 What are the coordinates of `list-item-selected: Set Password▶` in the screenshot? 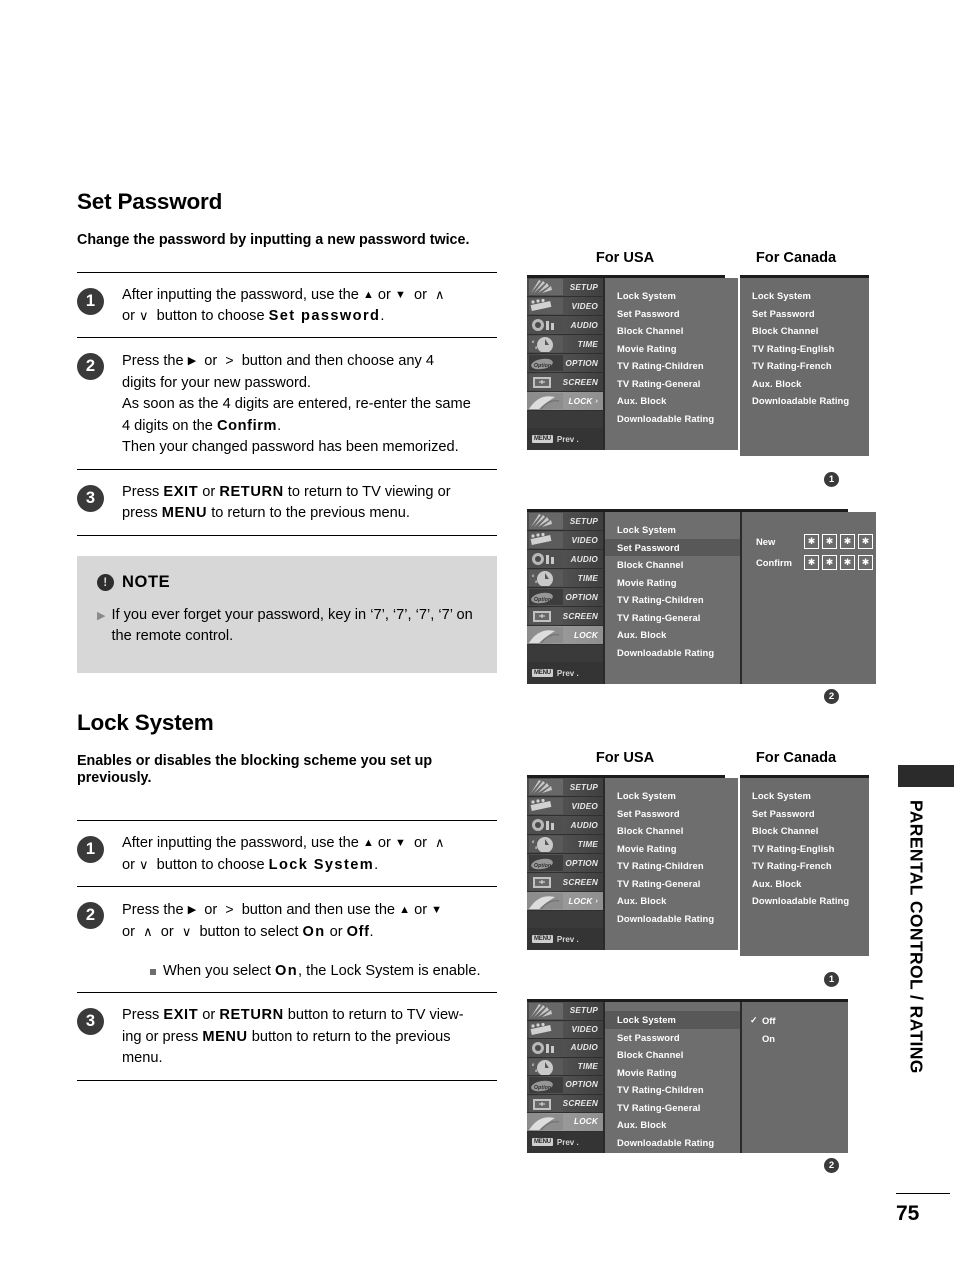 It's located at (681, 547).